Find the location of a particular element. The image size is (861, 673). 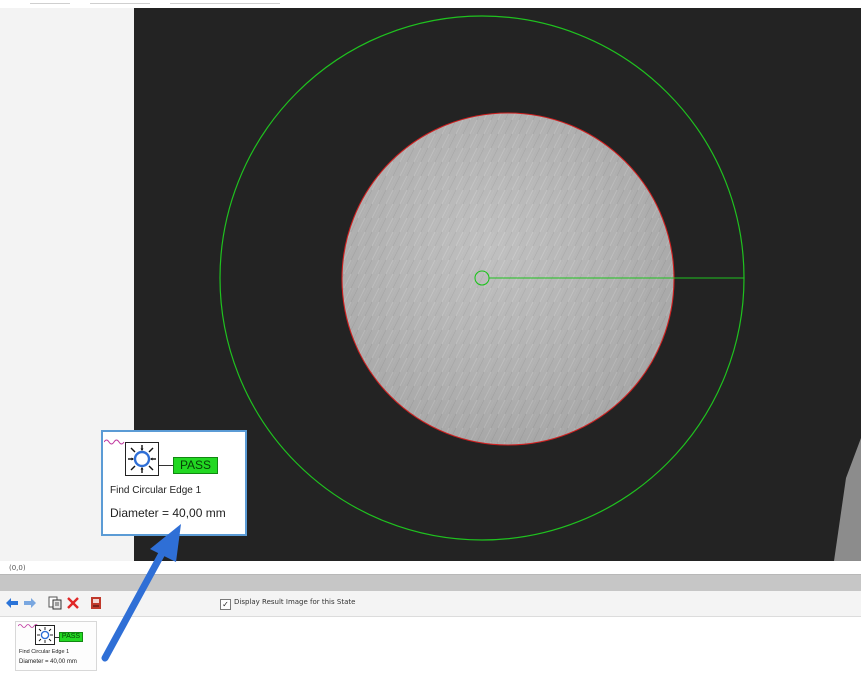

top-strip is located at coordinates (430, 4).